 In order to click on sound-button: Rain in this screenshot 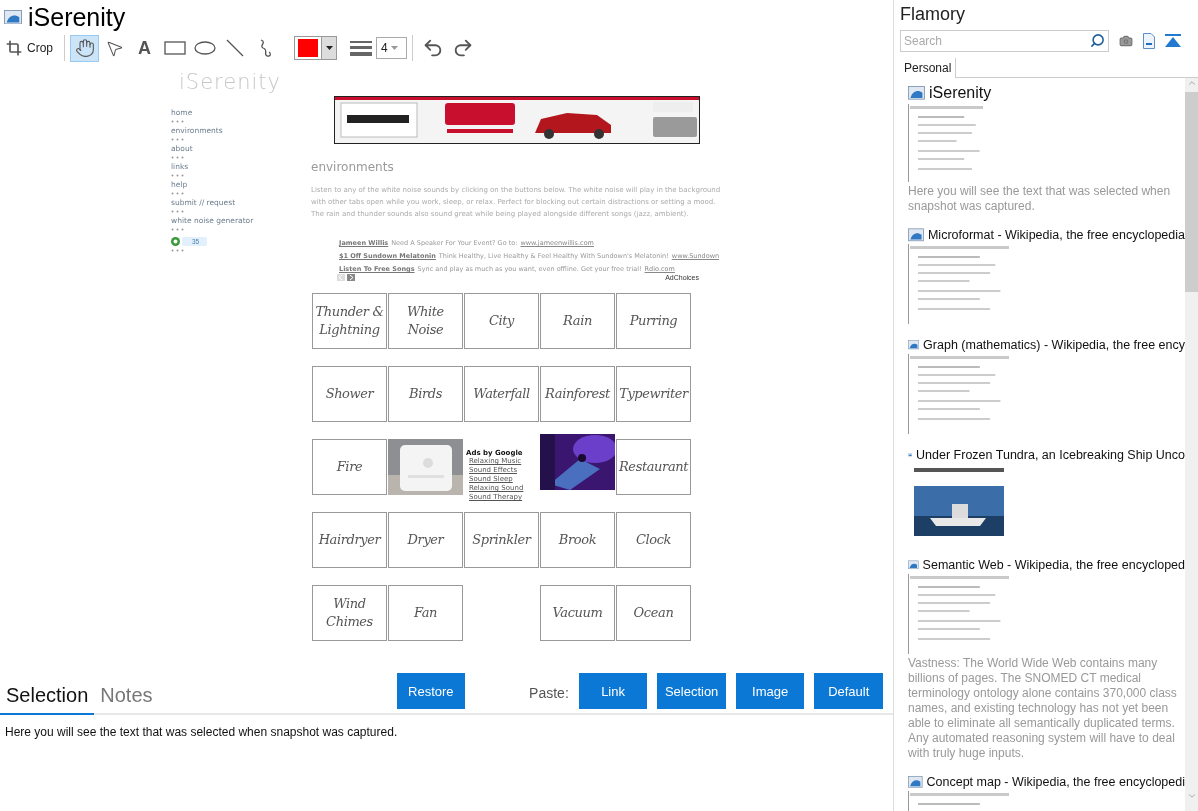, I will do `click(577, 321)`.